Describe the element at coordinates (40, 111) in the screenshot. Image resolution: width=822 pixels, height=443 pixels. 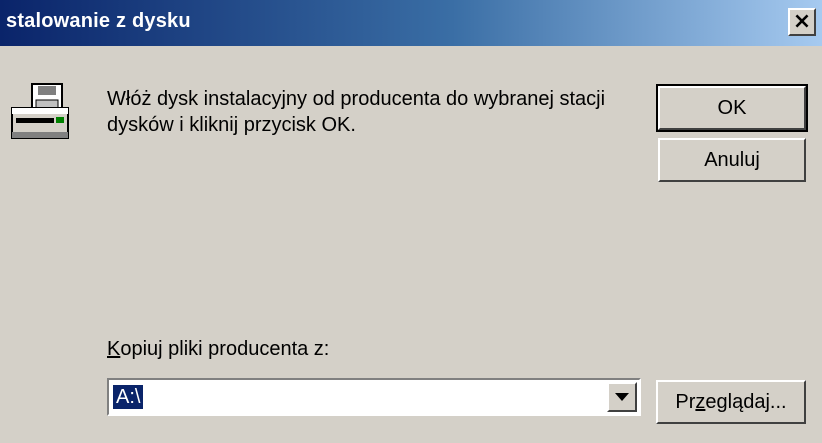
I see `floppy-drive-icon` at that location.